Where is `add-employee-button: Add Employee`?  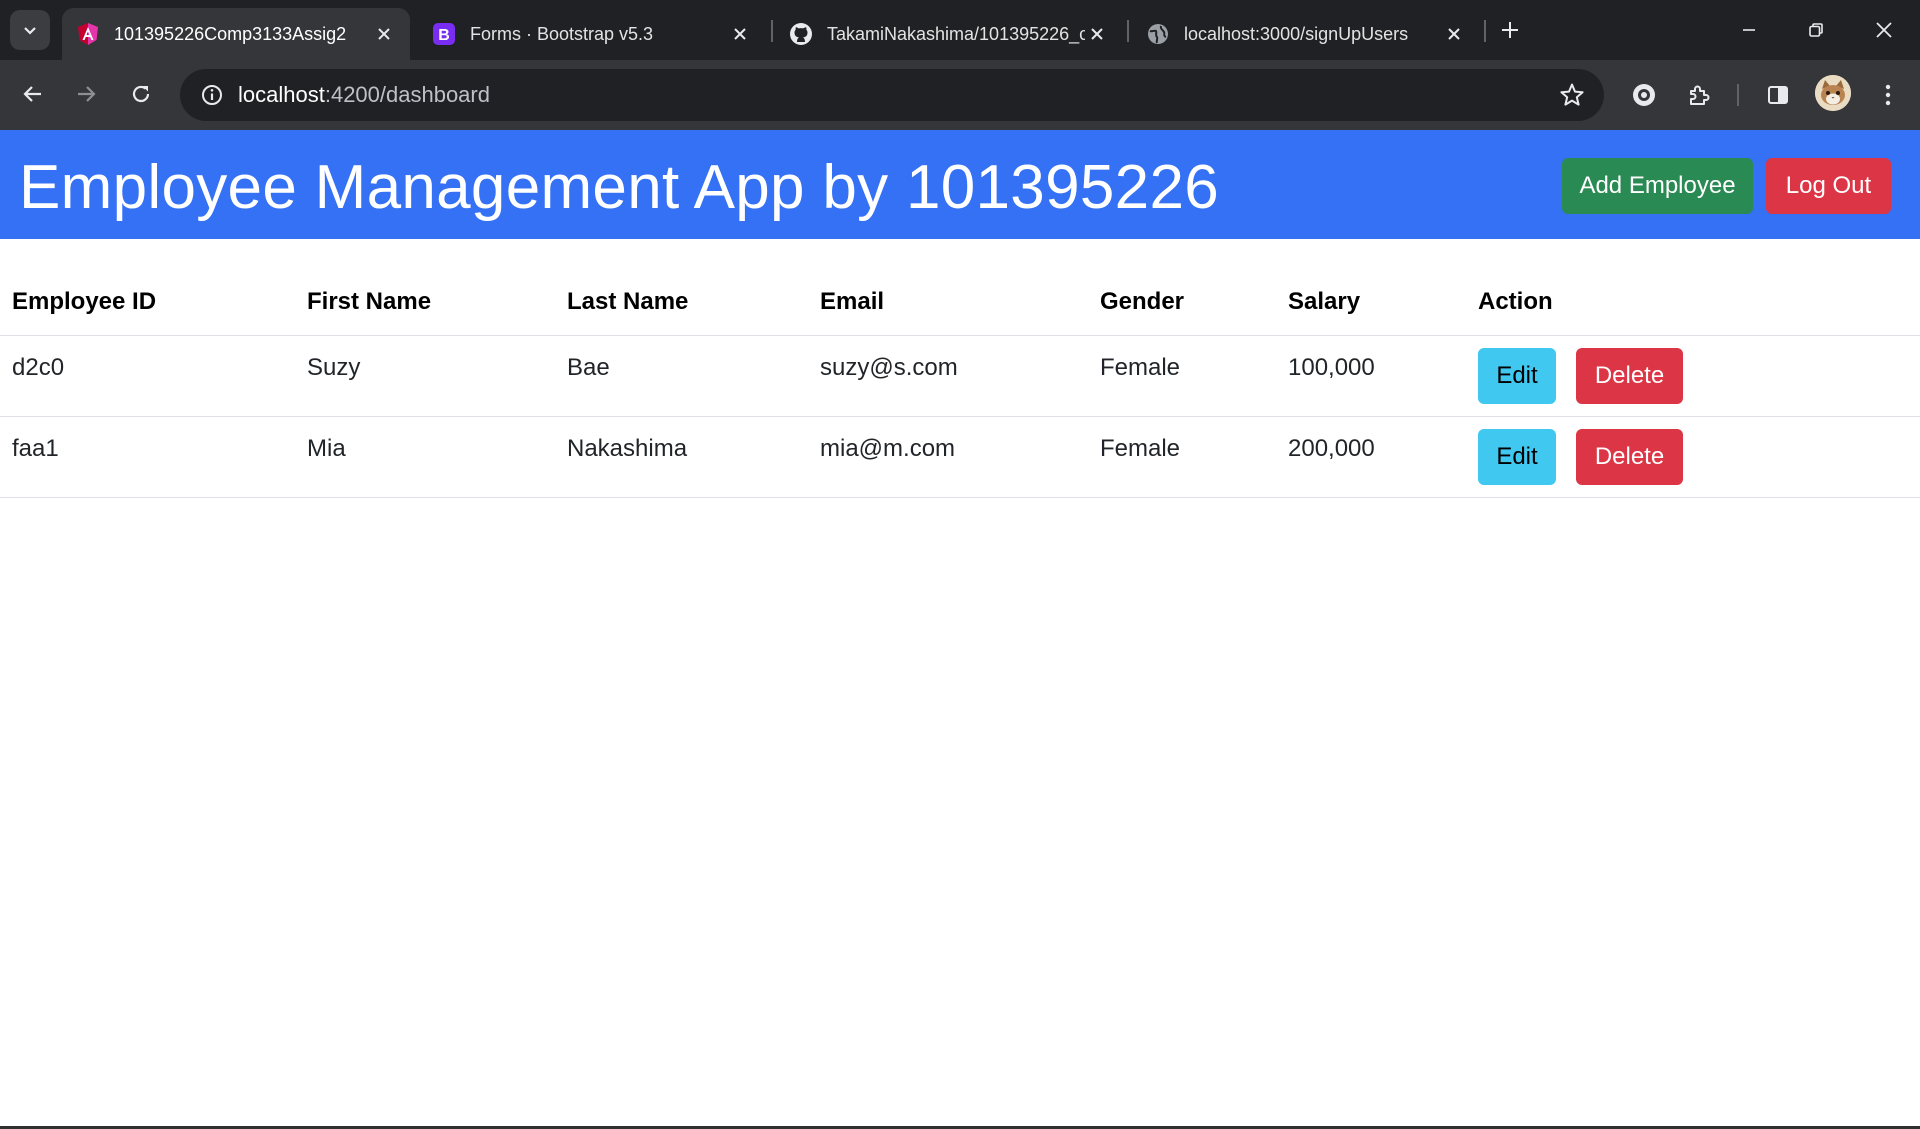
add-employee-button: Add Employee is located at coordinates (1657, 186).